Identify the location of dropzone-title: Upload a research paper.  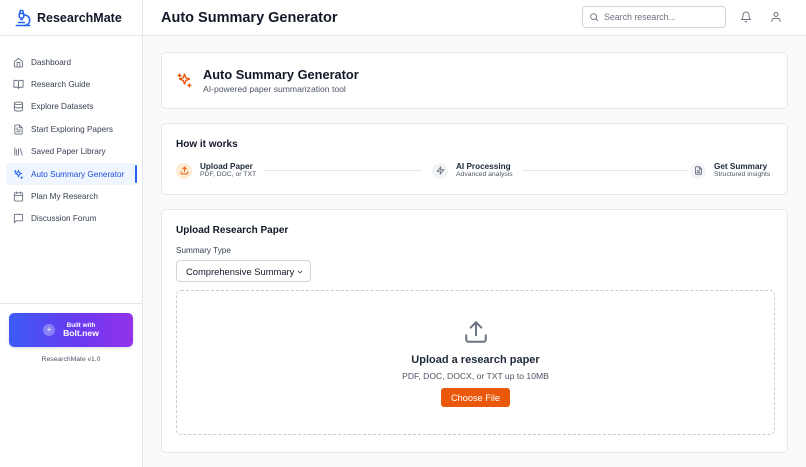
(475, 360).